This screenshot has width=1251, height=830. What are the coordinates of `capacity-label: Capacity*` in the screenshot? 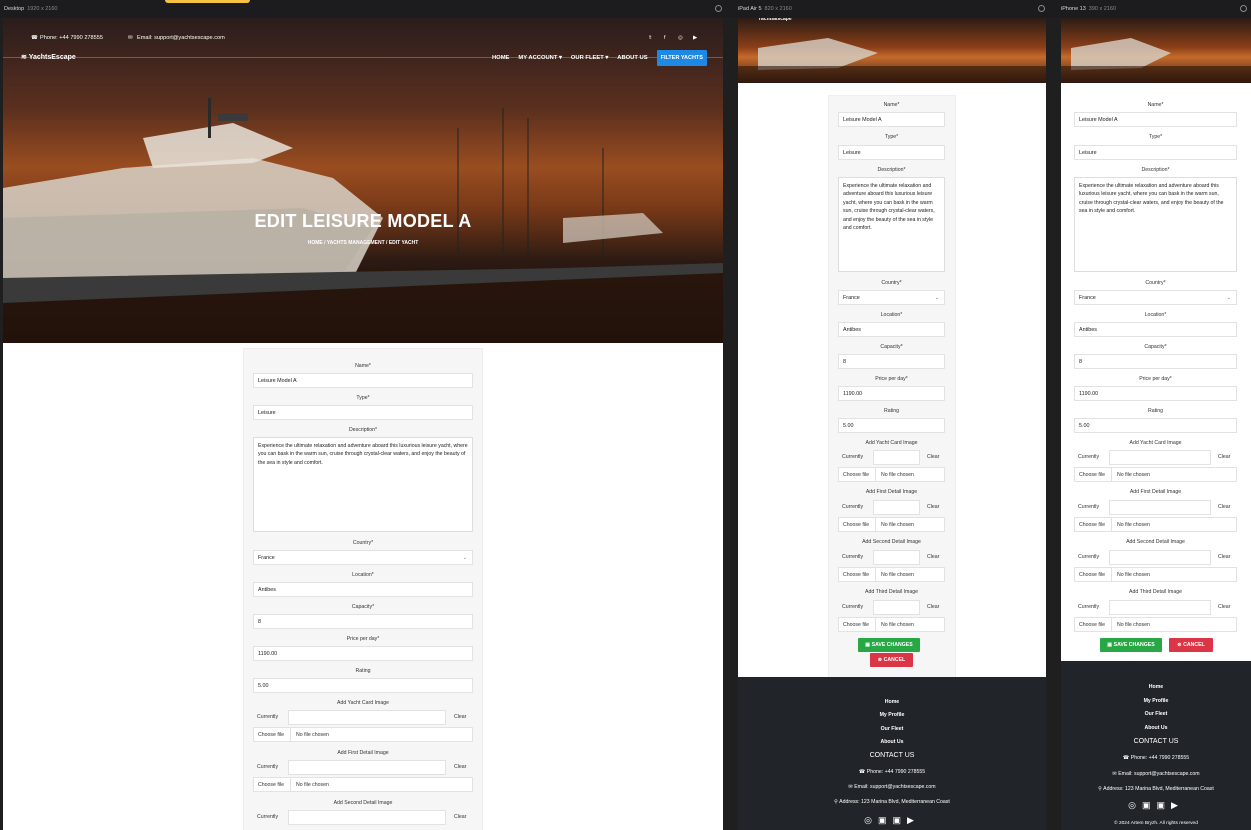 It's located at (363, 607).